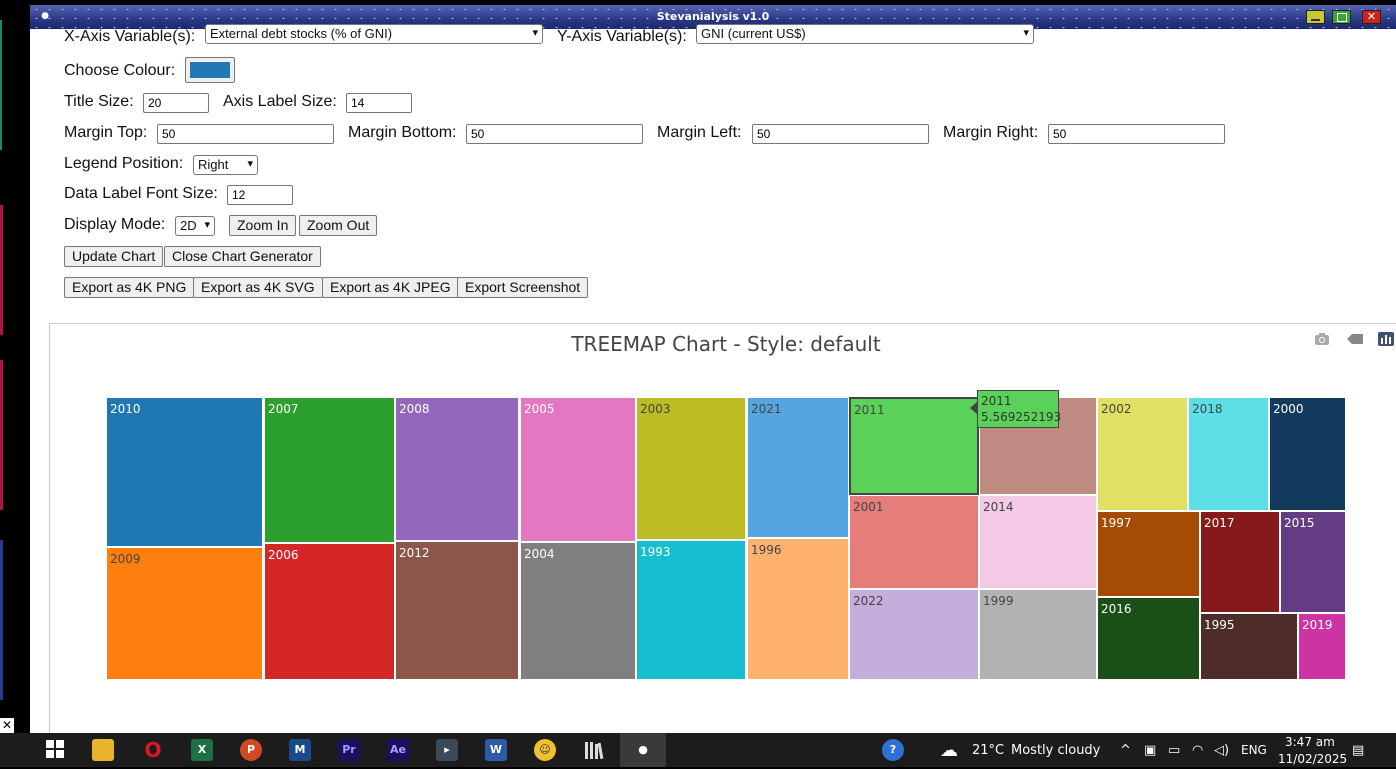 The width and height of the screenshot is (1396, 769). What do you see at coordinates (1240, 562) in the screenshot?
I see `treemap-tile: 2017` at bounding box center [1240, 562].